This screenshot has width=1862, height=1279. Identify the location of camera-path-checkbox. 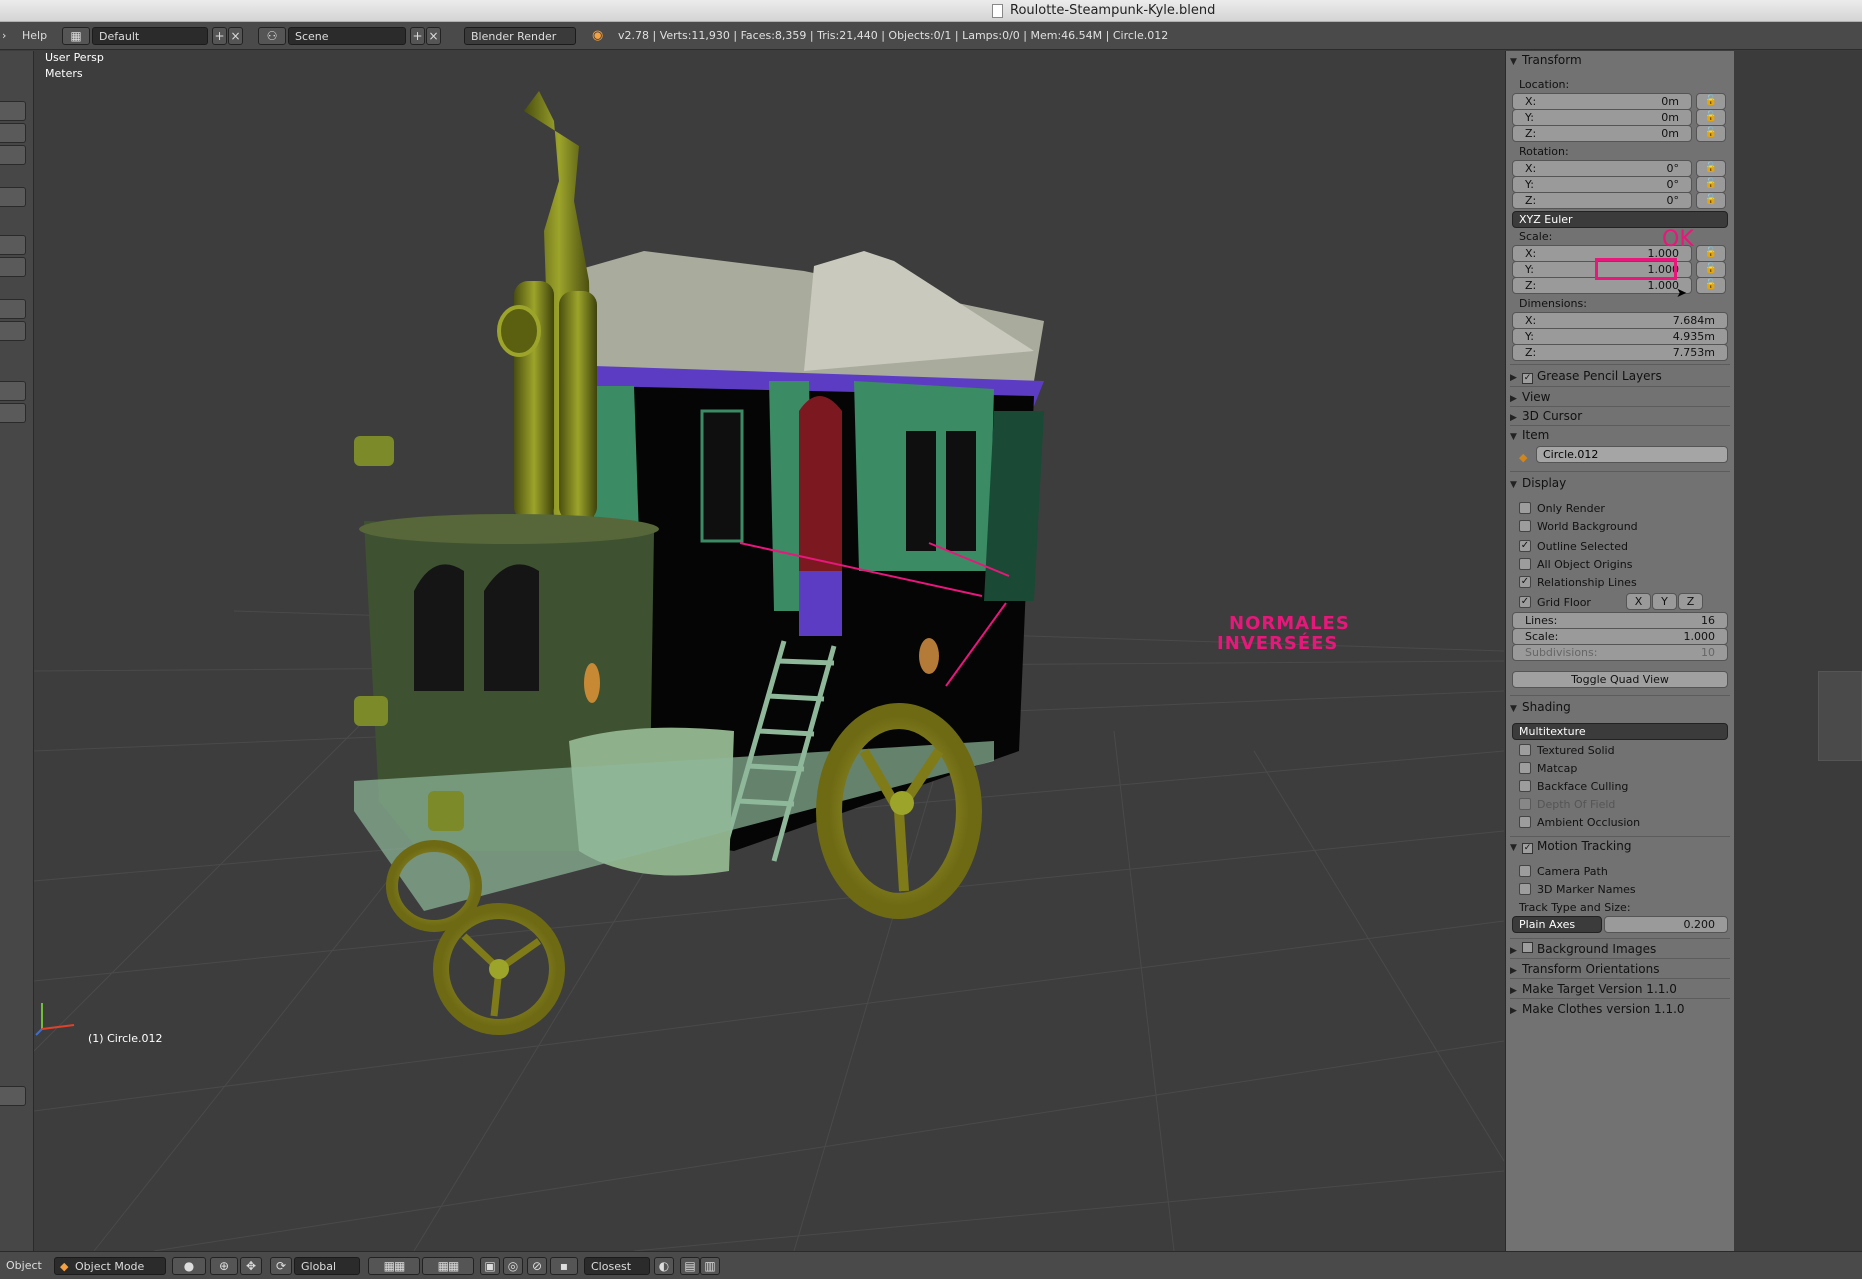
(1525, 871).